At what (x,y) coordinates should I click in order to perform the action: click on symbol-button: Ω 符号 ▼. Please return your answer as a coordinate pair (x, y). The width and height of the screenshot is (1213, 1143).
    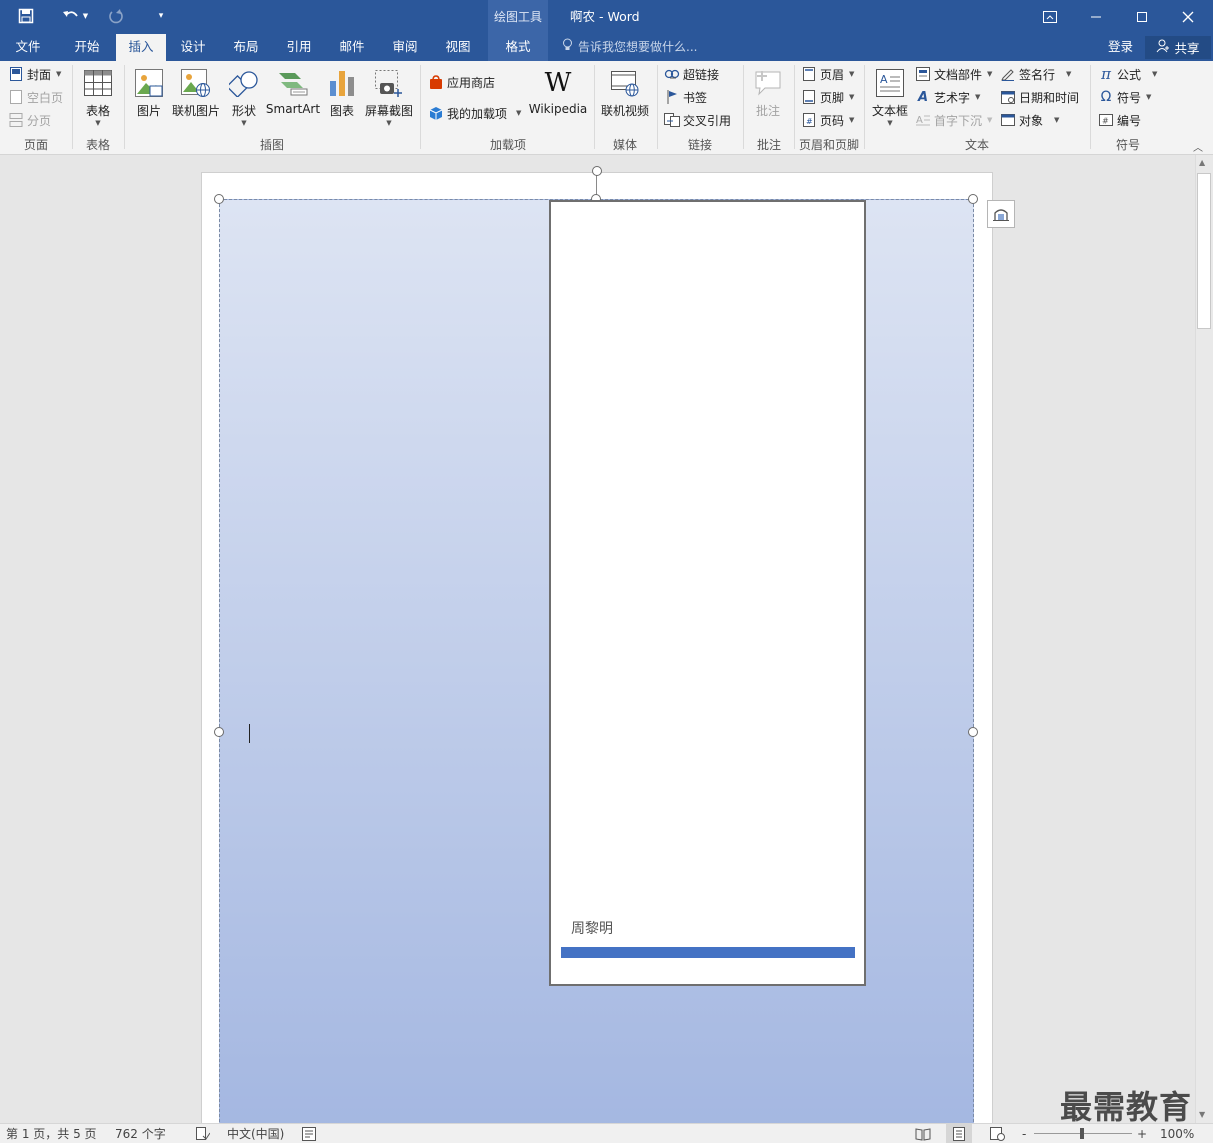
    Looking at the image, I should click on (1125, 97).